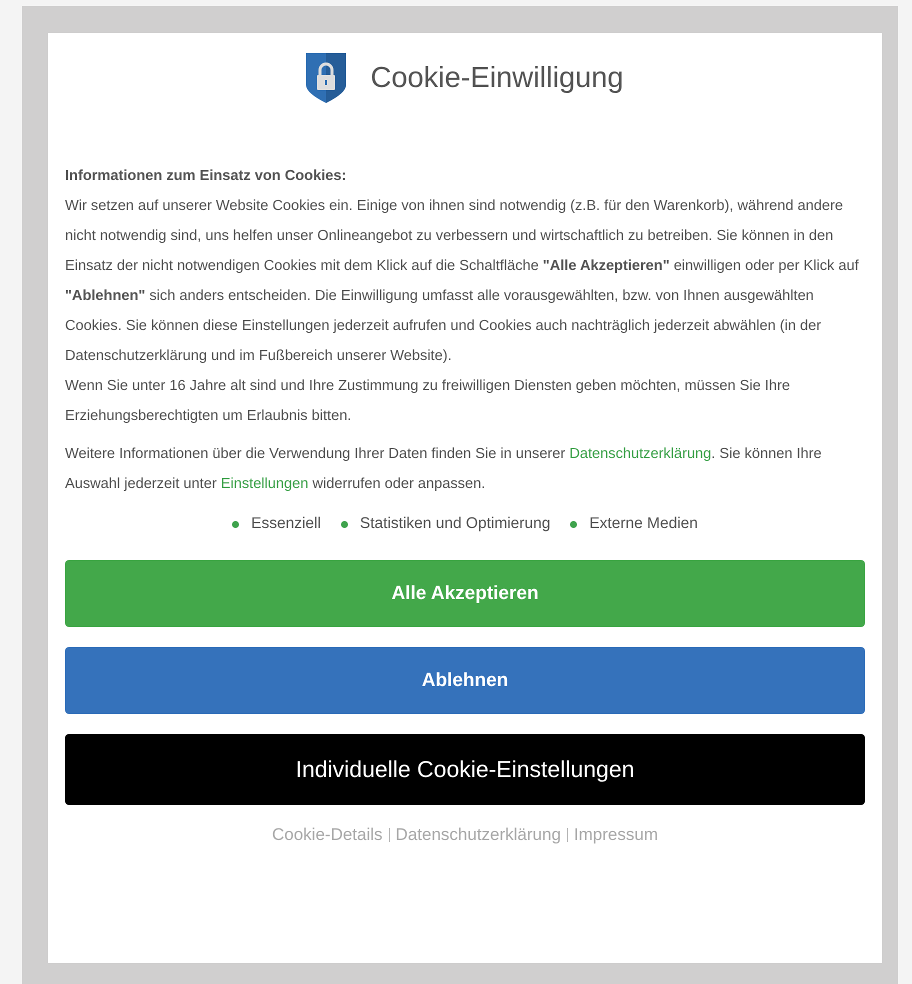 Image resolution: width=912 pixels, height=984 pixels. Describe the element at coordinates (465, 769) in the screenshot. I see `settings-button: Individuelle Cookie-Einstellungen` at that location.